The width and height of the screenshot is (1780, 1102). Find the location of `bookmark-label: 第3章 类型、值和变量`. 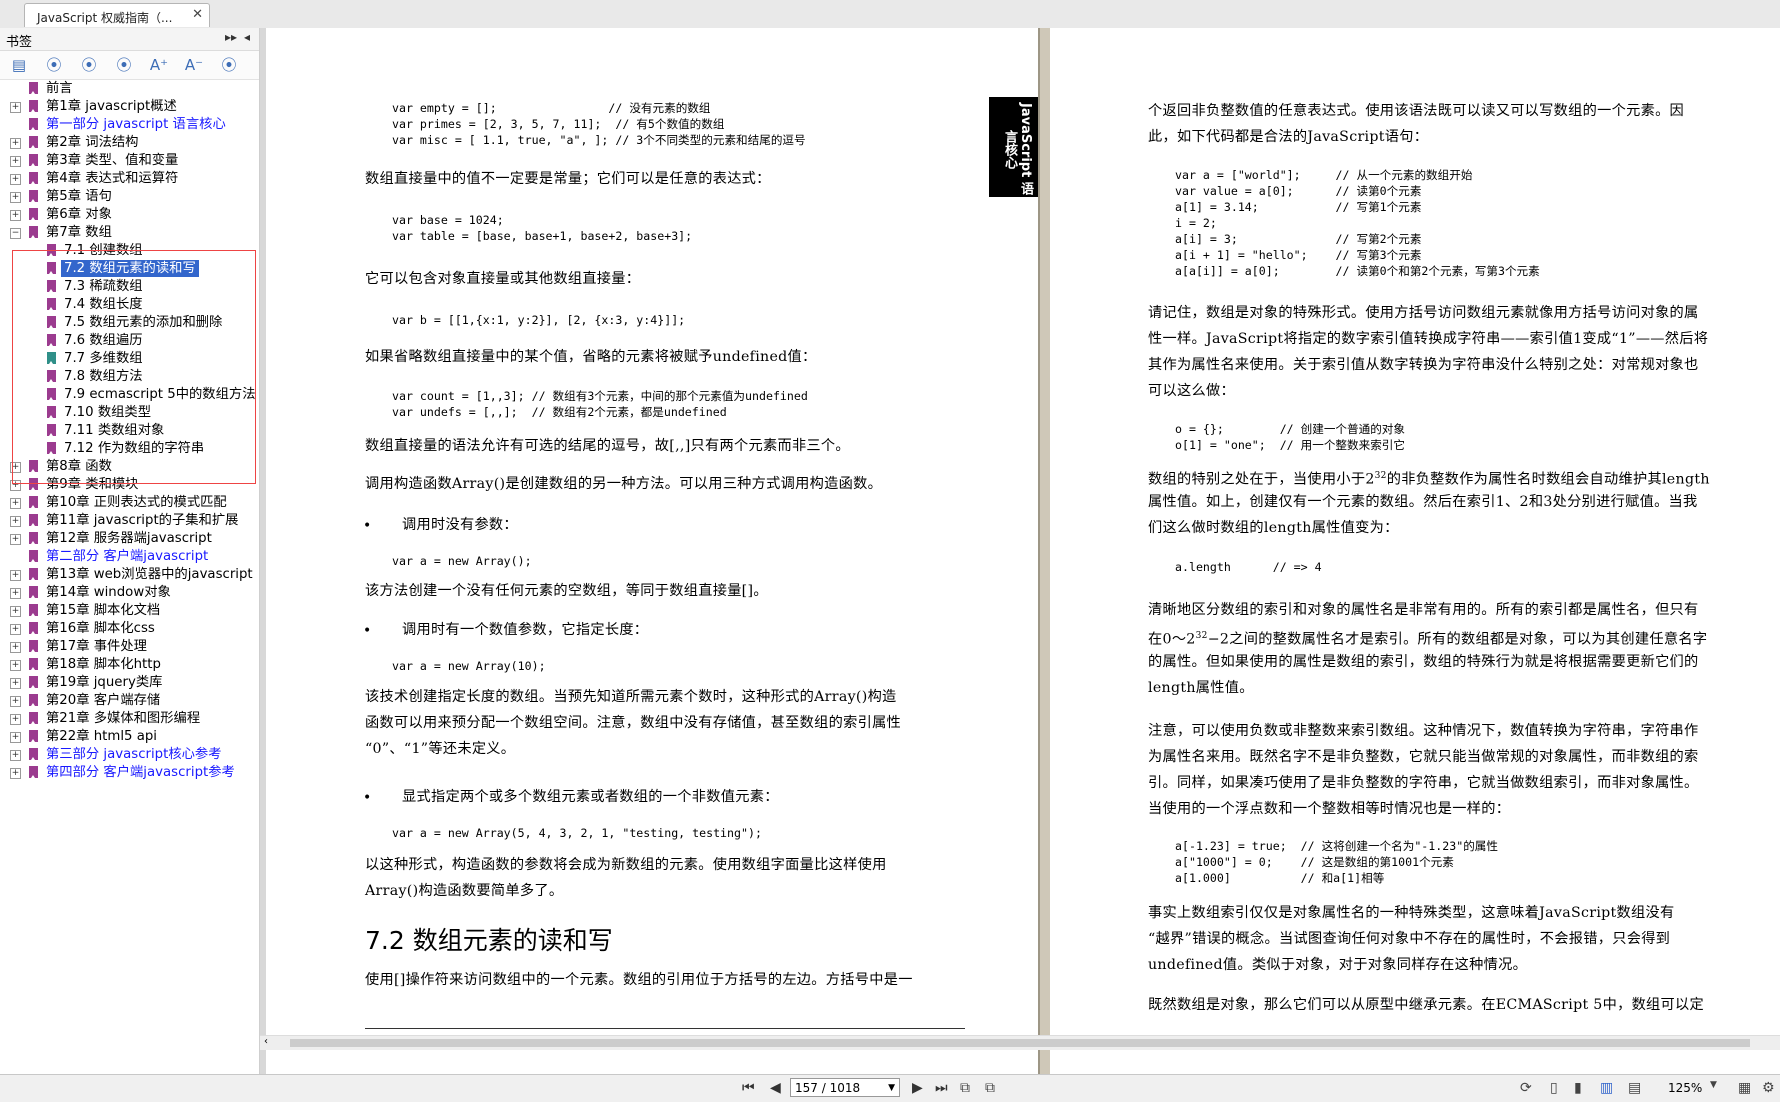

bookmark-label: 第3章 类型、值和变量 is located at coordinates (112, 160).